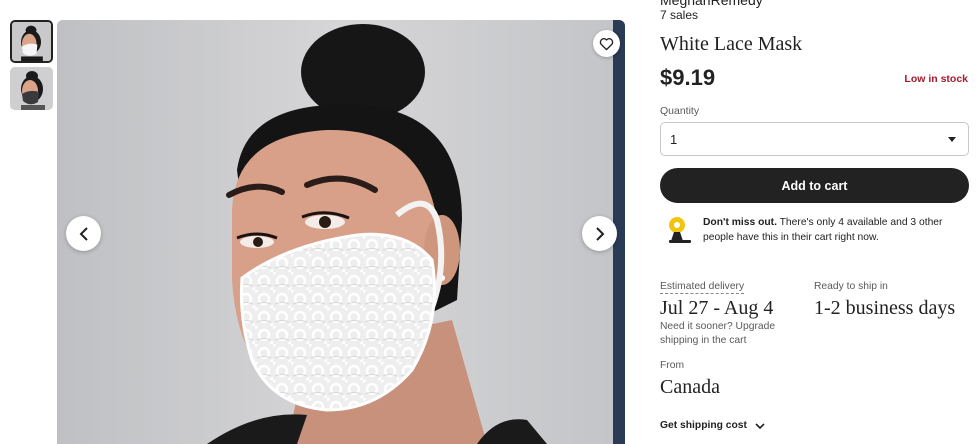 The image size is (980, 444). Describe the element at coordinates (688, 77) in the screenshot. I see `product-price: $9.19` at that location.